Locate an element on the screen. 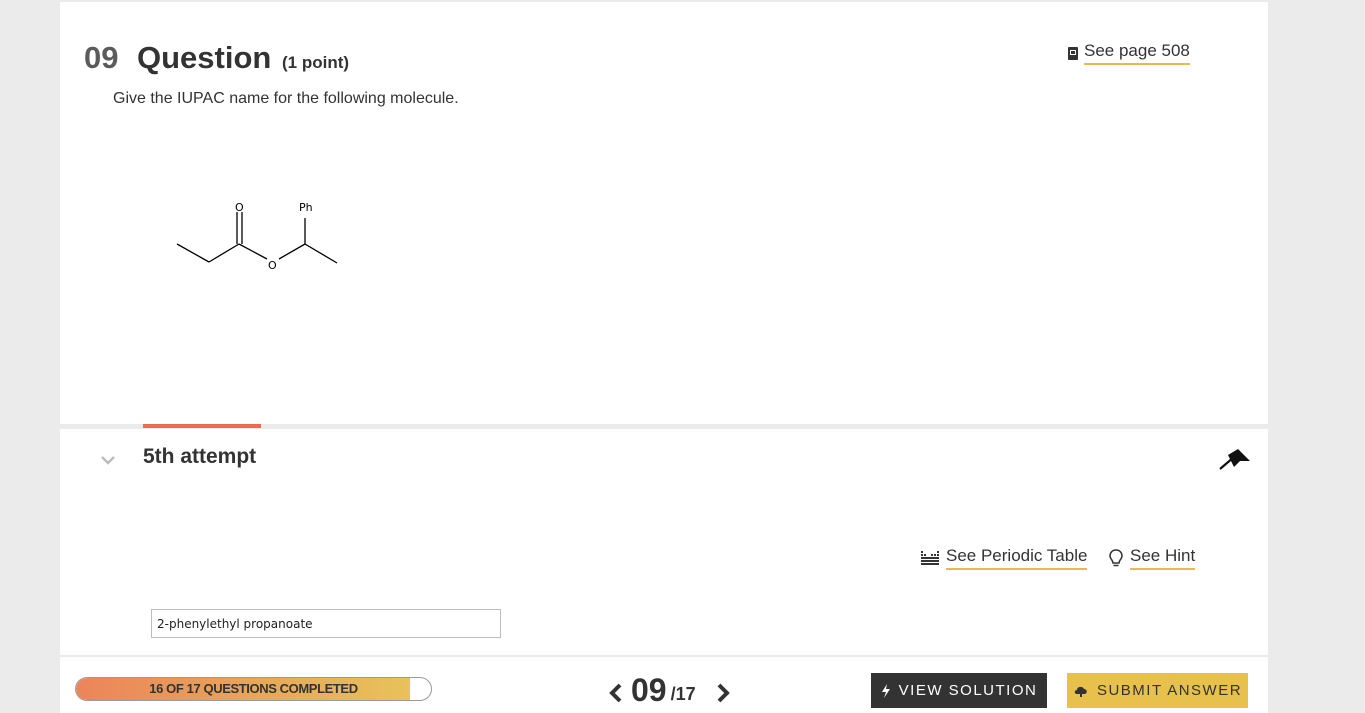  cloud-upload-icon is located at coordinates (1080, 691).